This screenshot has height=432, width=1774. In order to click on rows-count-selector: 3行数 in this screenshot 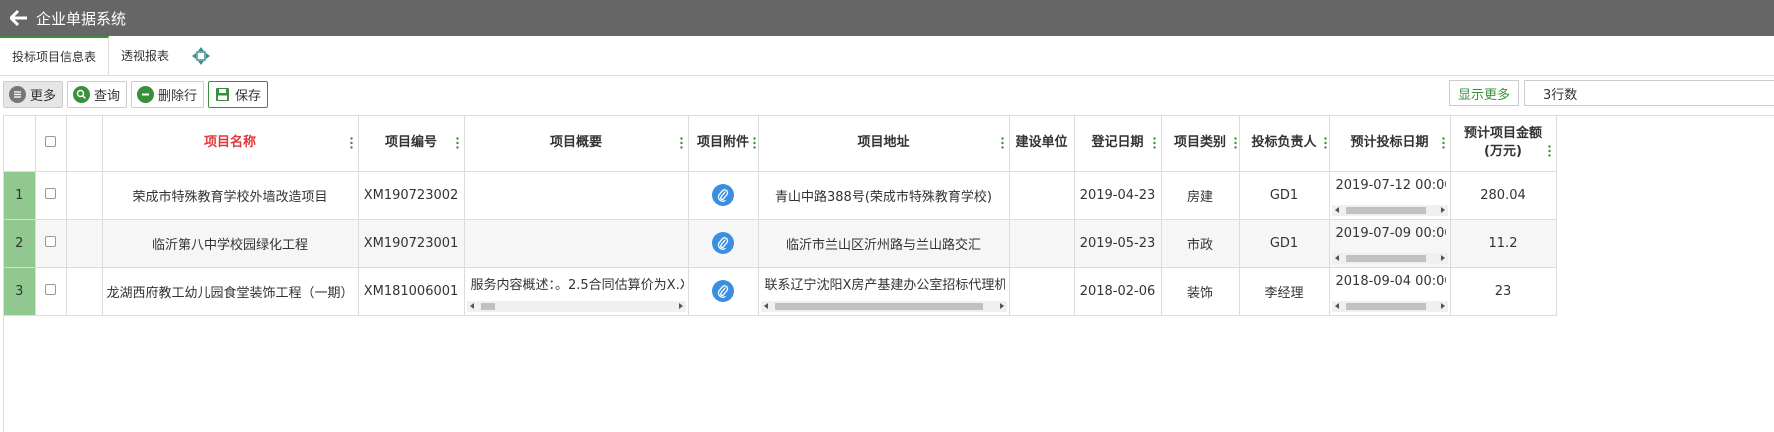, I will do `click(1649, 93)`.